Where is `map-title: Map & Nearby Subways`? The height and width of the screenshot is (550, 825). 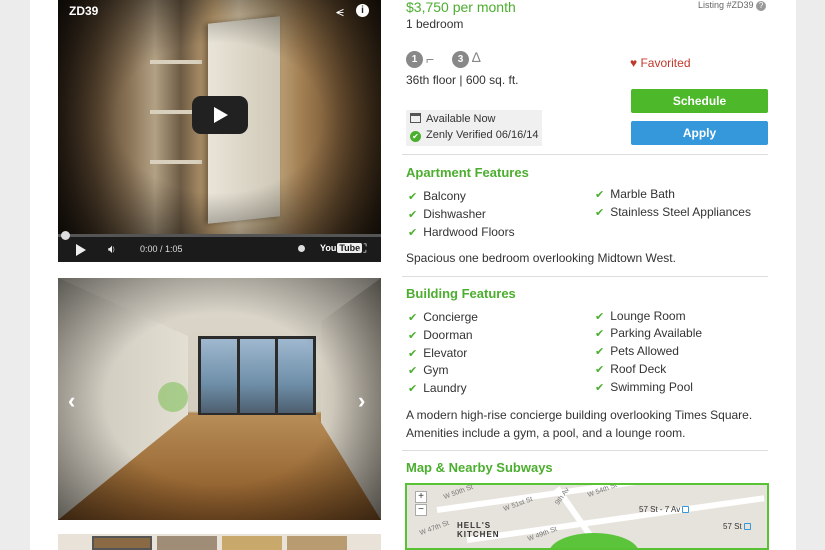
map-title: Map & Nearby Subways is located at coordinates (479, 467).